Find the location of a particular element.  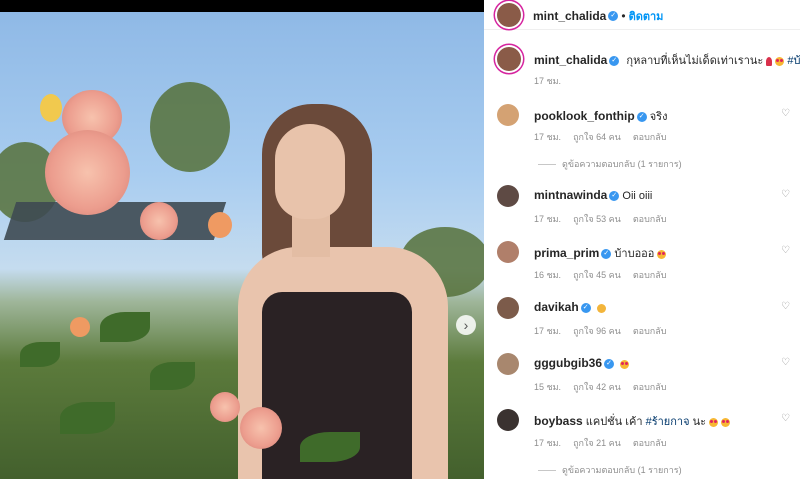

caption-time: 17 ชม. is located at coordinates (548, 81).